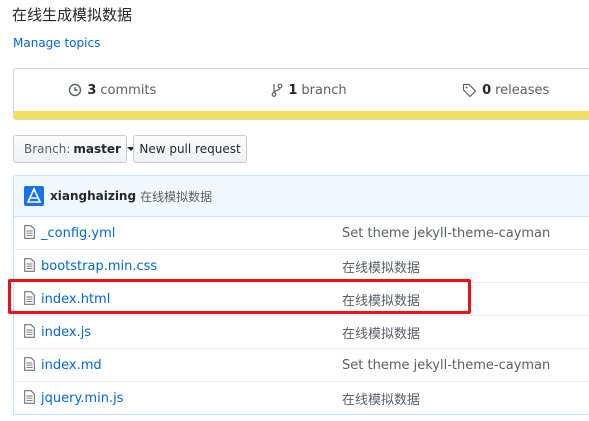  I want to click on git-branch-icon, so click(277, 90).